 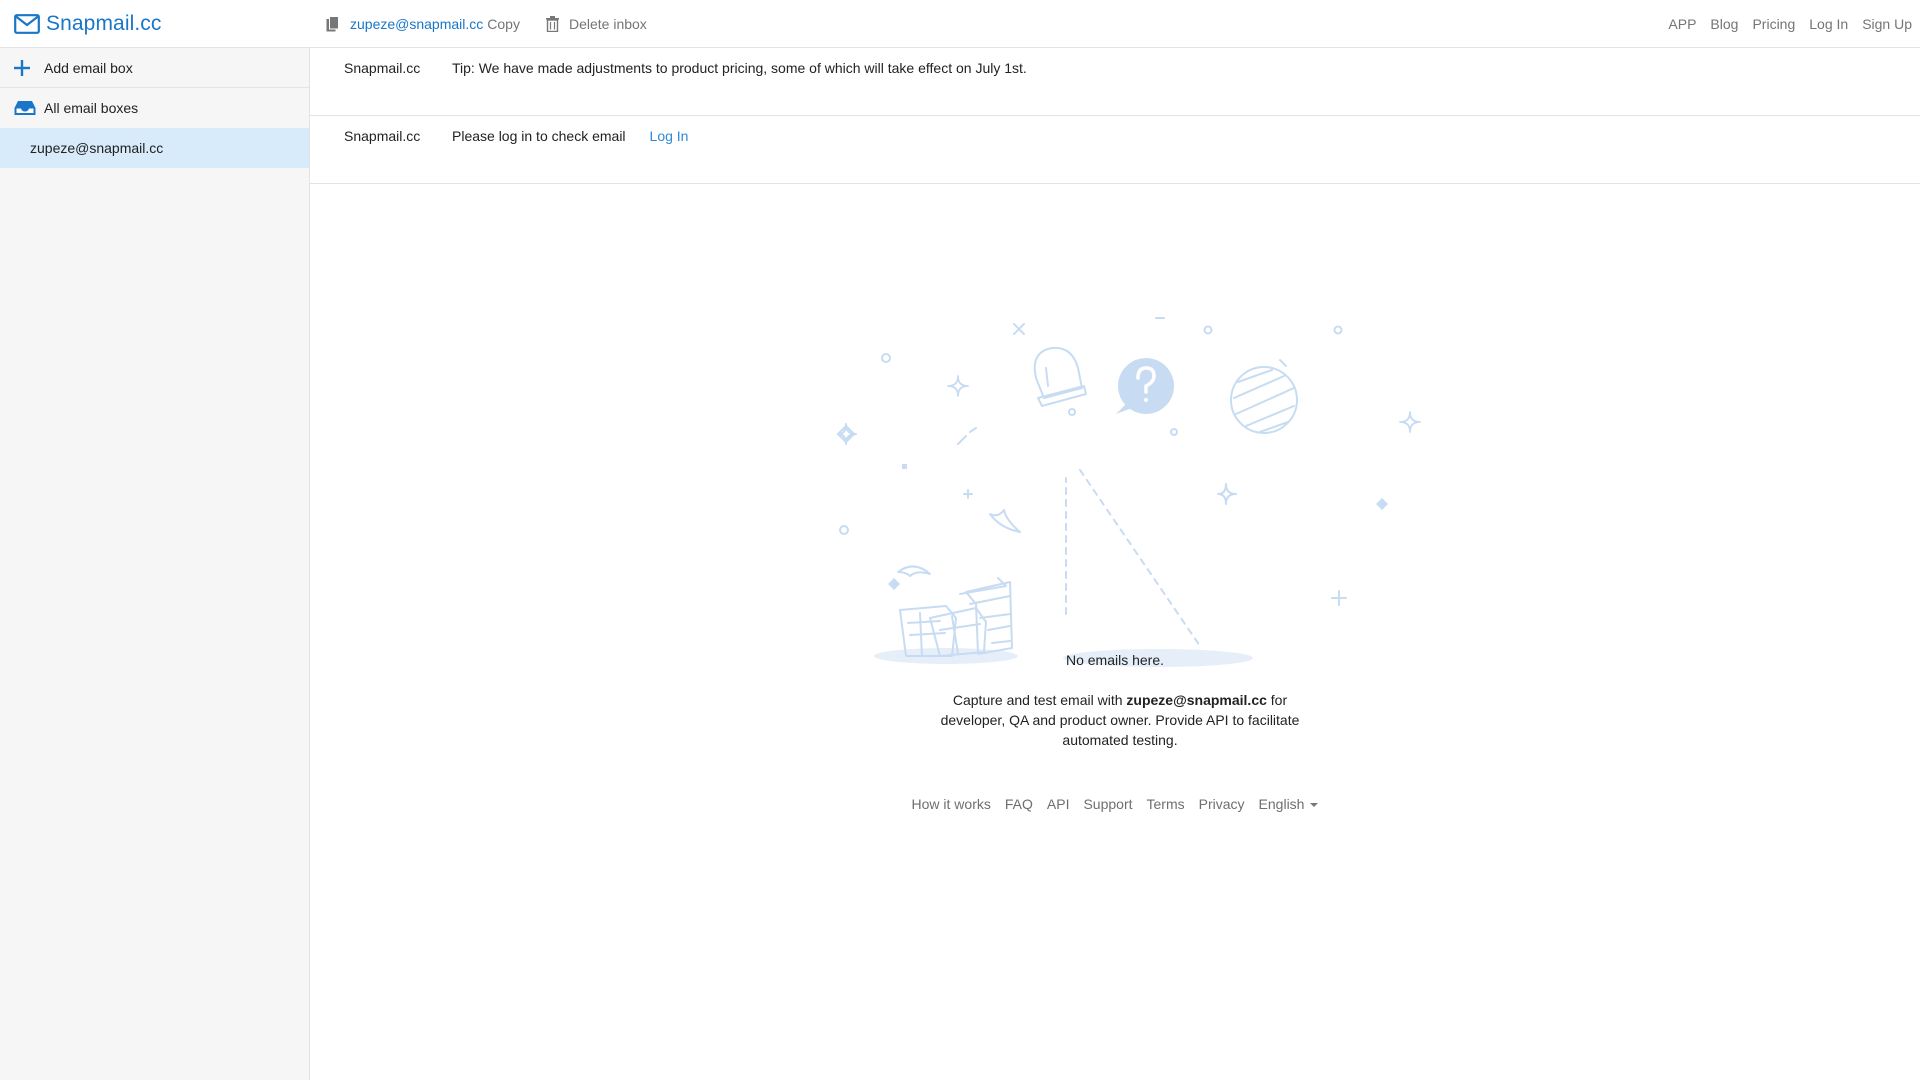 I want to click on copy-address-button: zupeze@snapmail.cc Copy, so click(x=423, y=24).